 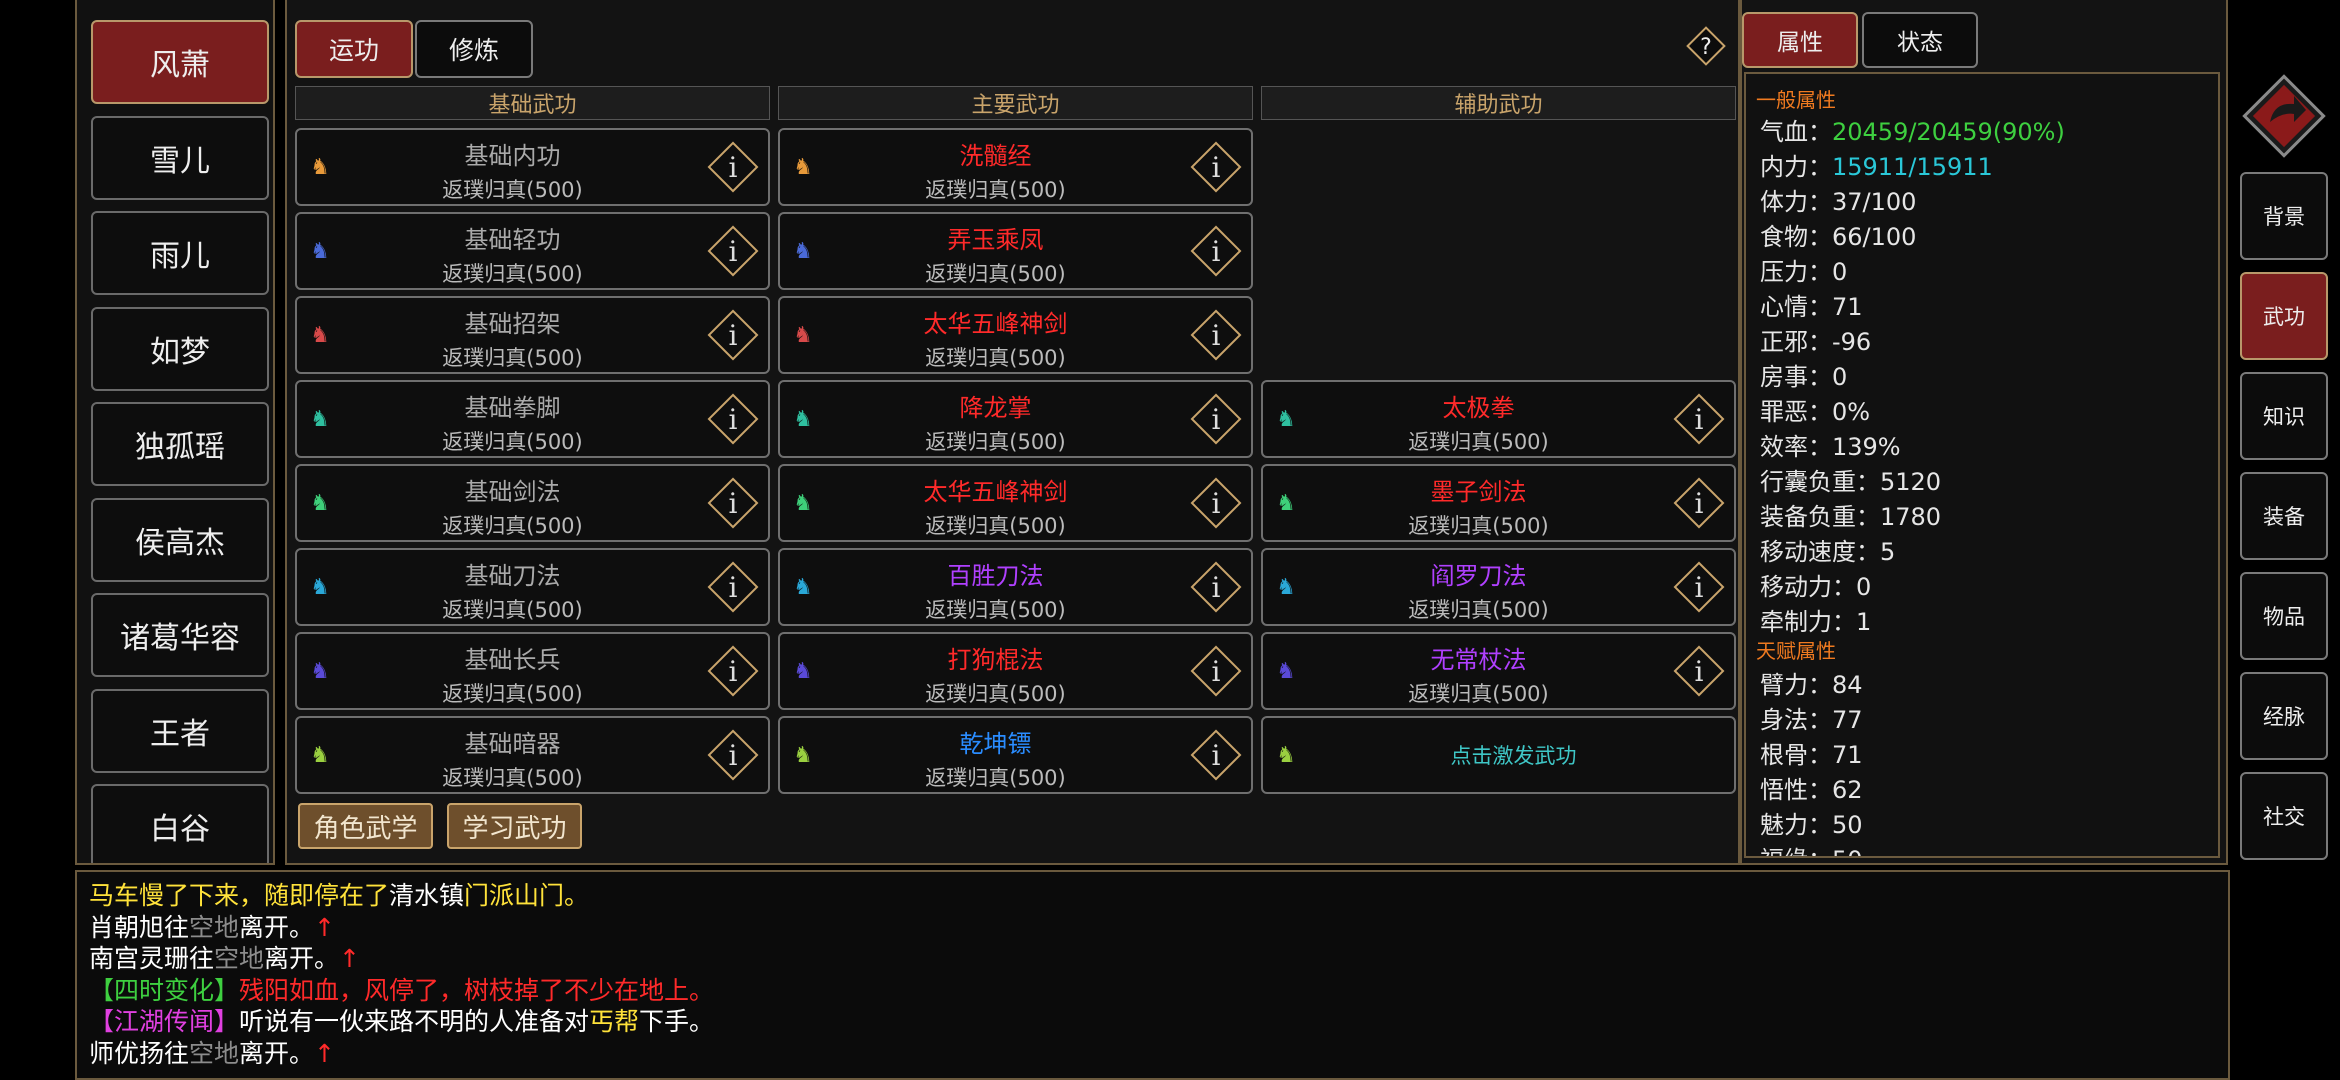 I want to click on skill-card-basic: ♞ 基础暗器 返璞归真(500) i, so click(x=532, y=755).